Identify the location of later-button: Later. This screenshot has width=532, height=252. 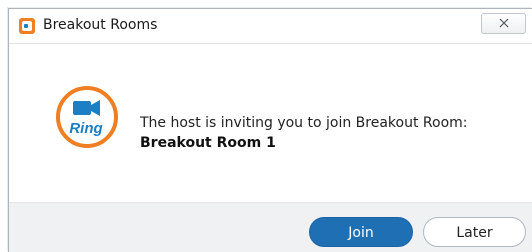
(474, 232).